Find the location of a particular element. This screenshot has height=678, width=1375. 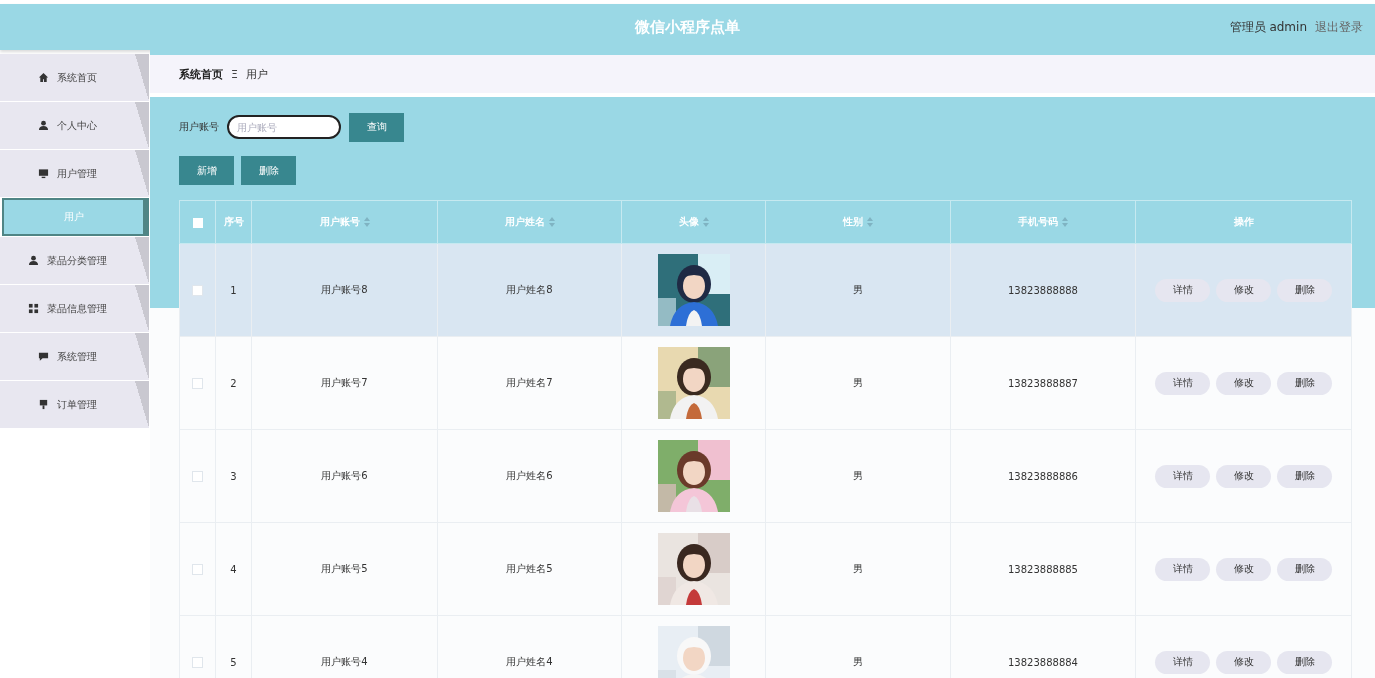

admin-name: 管理员 admin is located at coordinates (1268, 27).